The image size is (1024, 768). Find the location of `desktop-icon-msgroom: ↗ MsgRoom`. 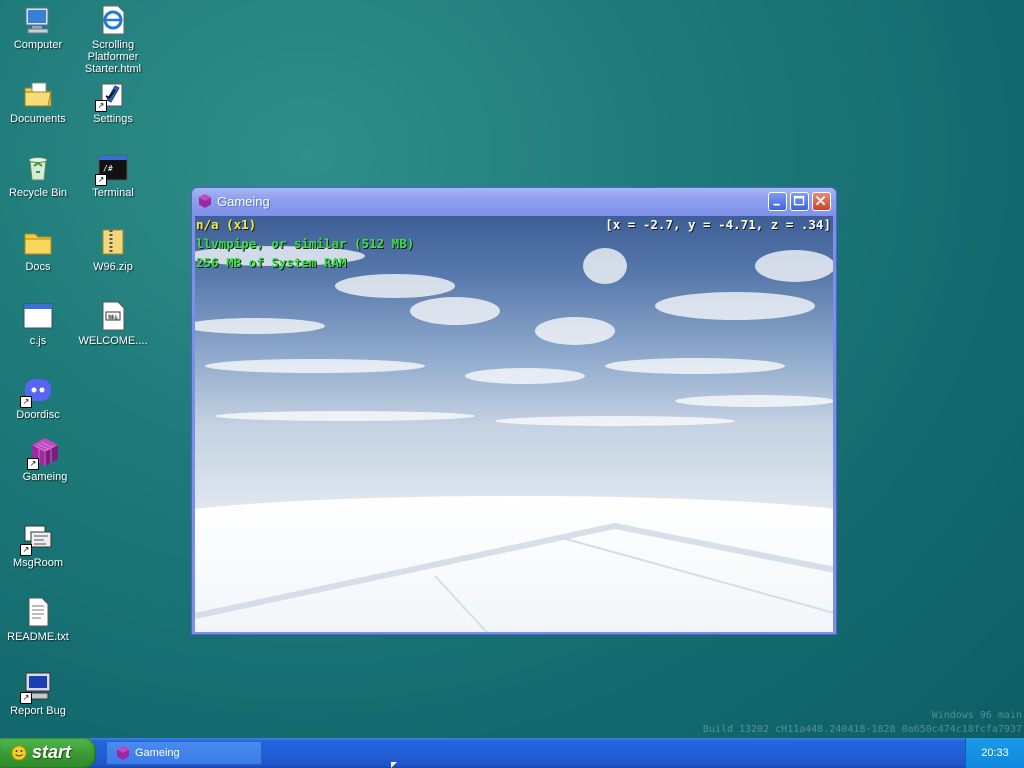

desktop-icon-msgroom: ↗ MsgRoom is located at coordinates (38, 545).